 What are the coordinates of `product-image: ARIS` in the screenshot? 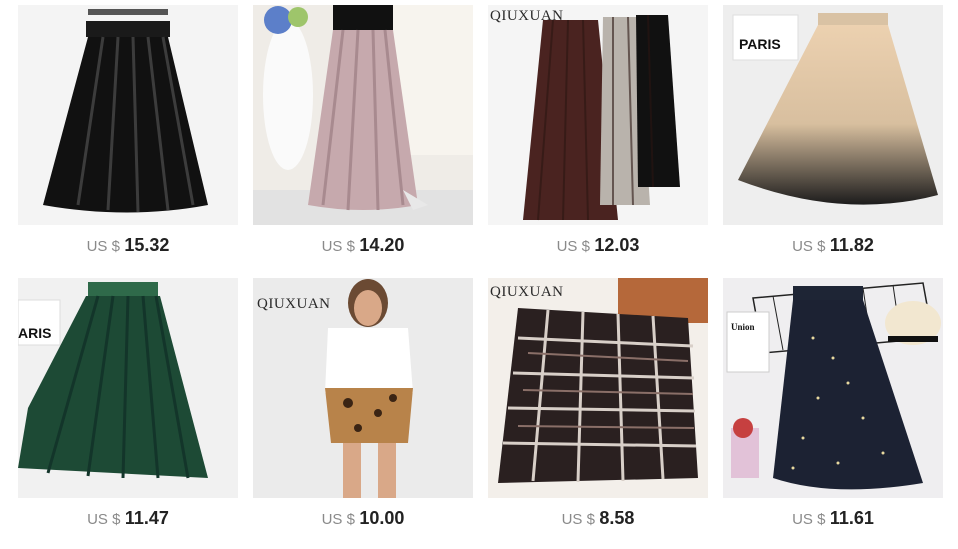 It's located at (128, 388).